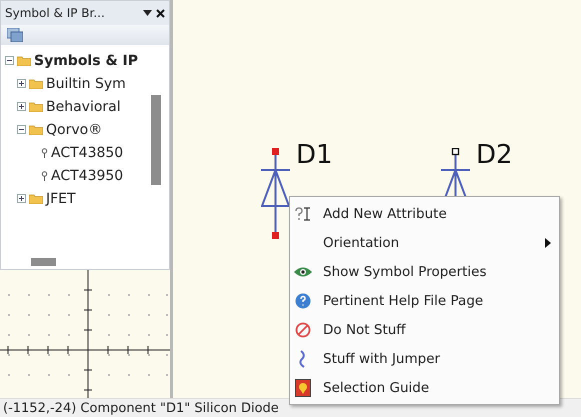 This screenshot has width=581, height=417. Describe the element at coordinates (74, 130) in the screenshot. I see `tree-item: Qorvo®` at that location.